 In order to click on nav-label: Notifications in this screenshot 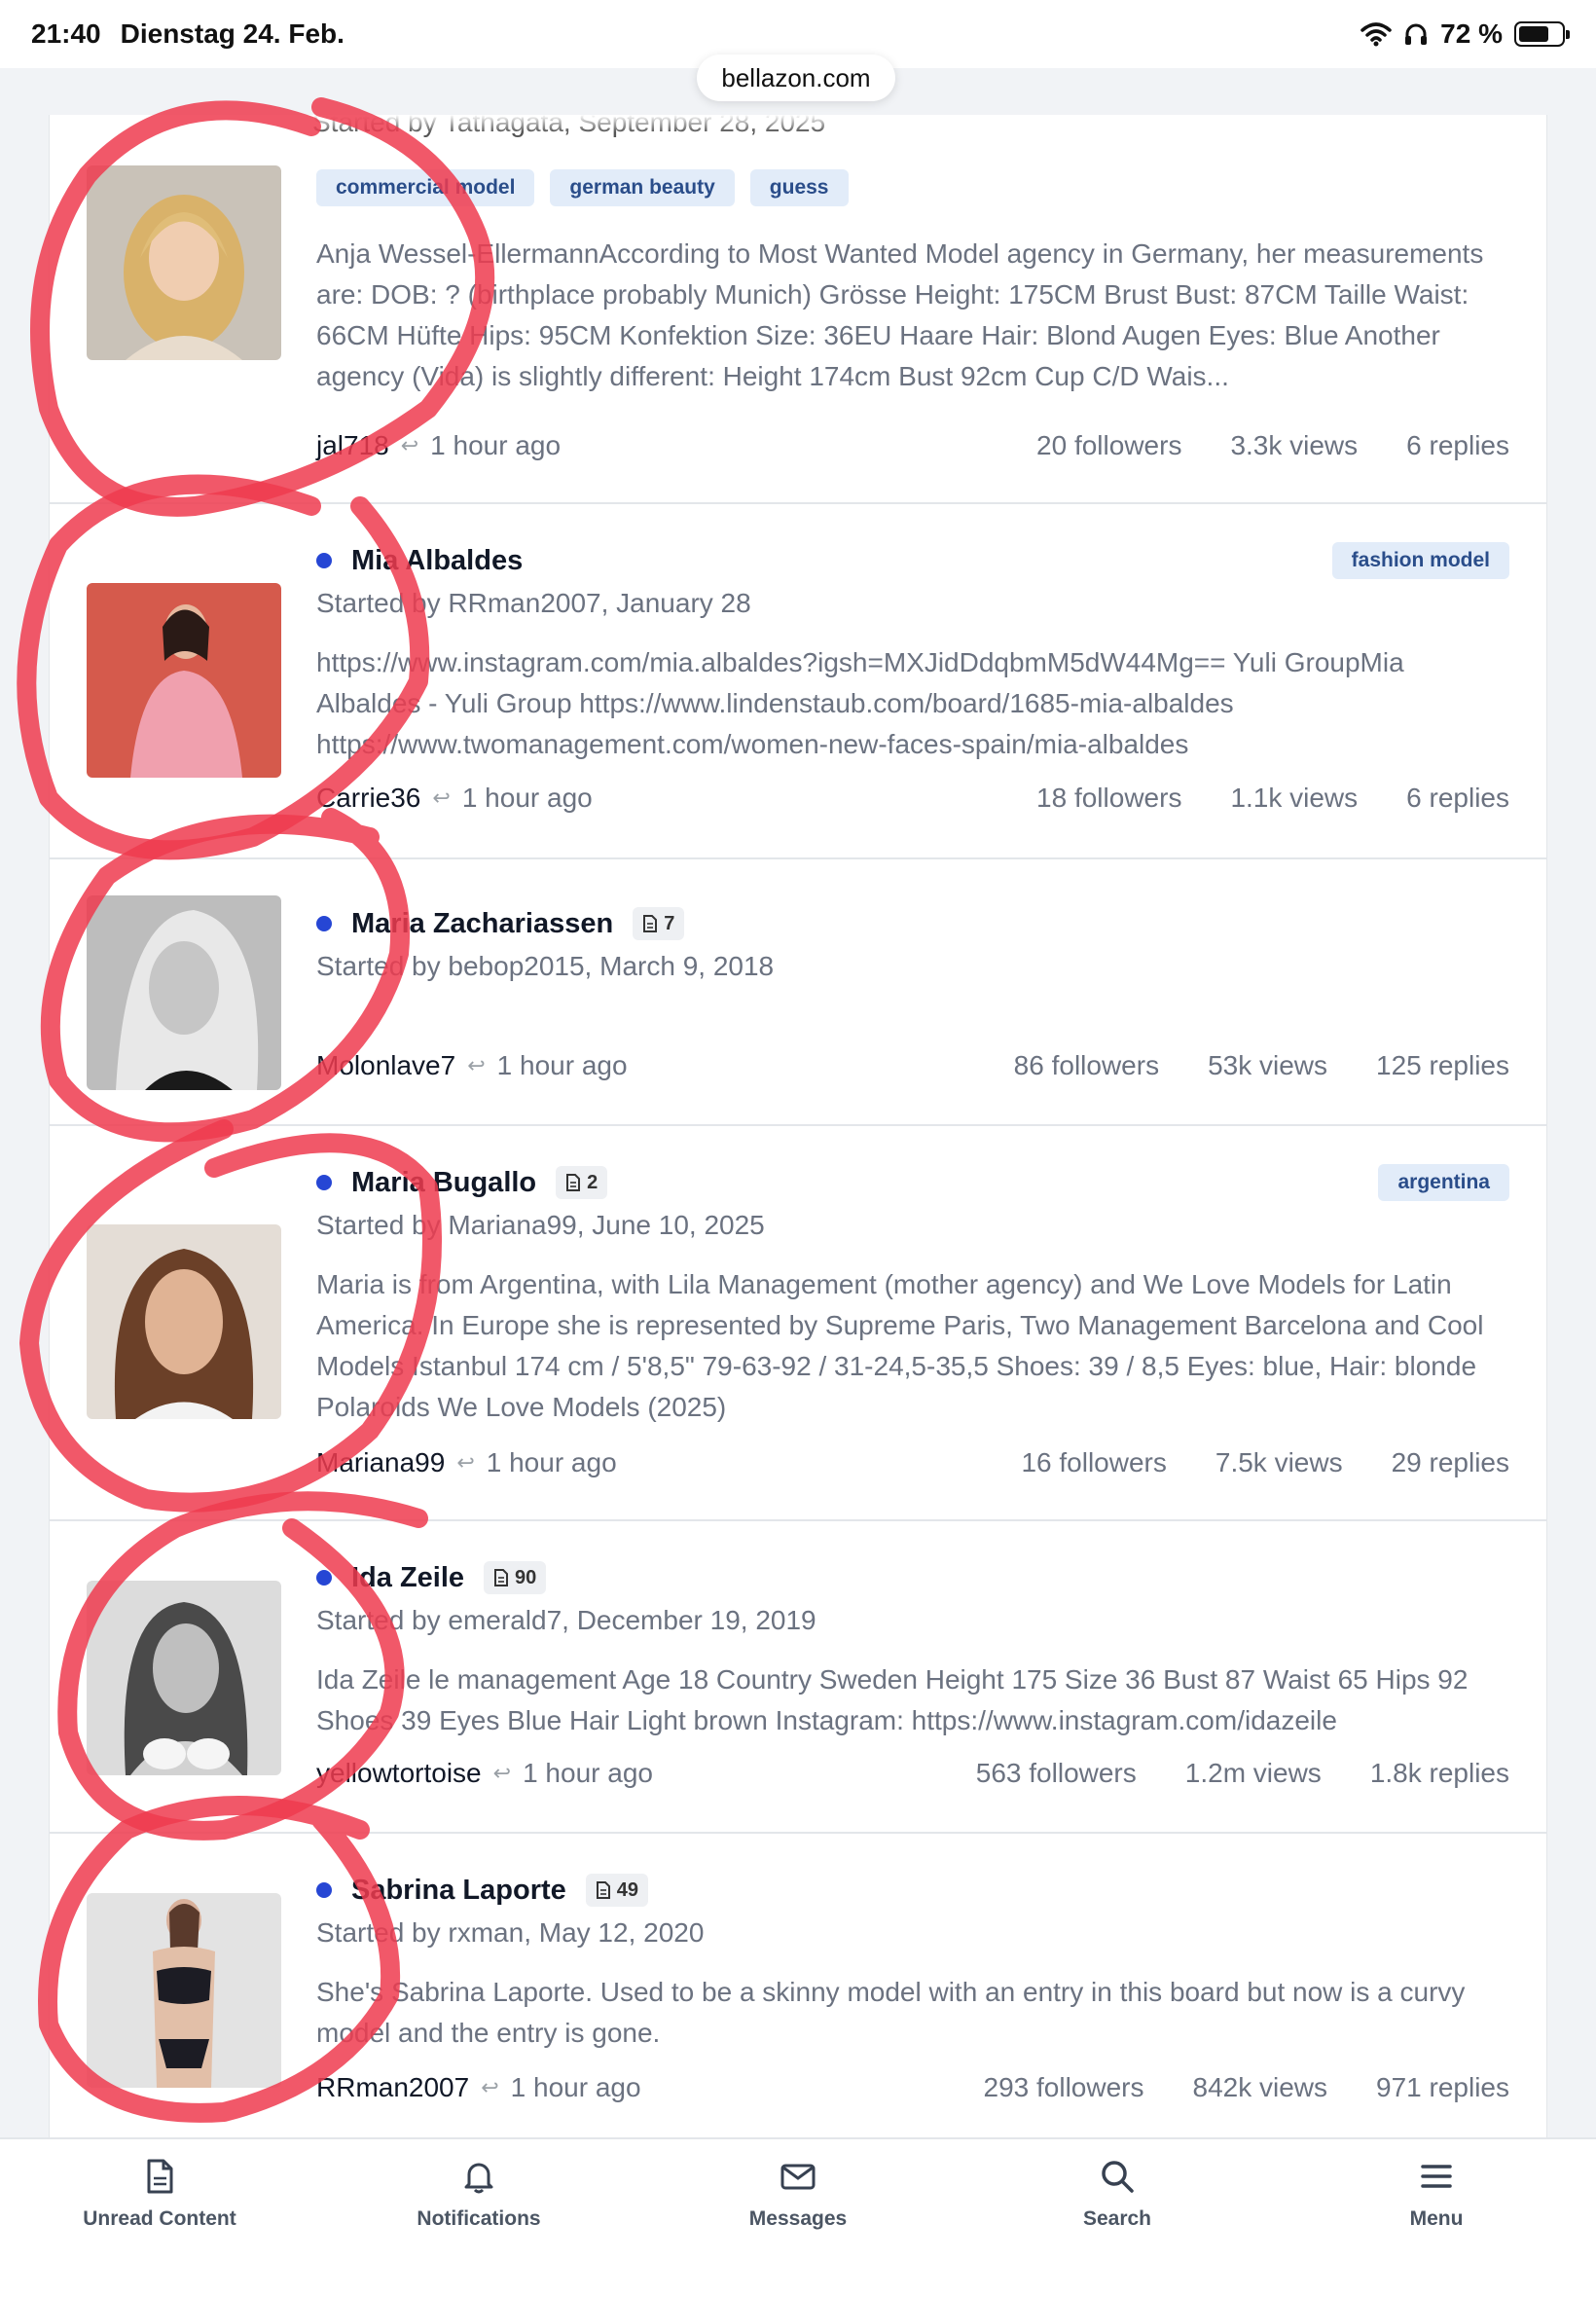, I will do `click(479, 2218)`.